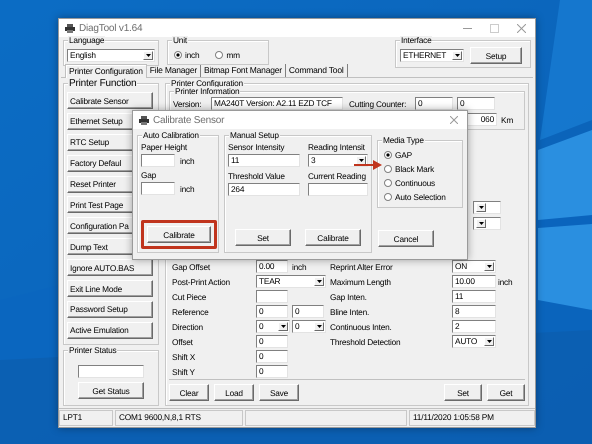 This screenshot has height=444, width=592. I want to click on input-field: 10.00, so click(474, 281).